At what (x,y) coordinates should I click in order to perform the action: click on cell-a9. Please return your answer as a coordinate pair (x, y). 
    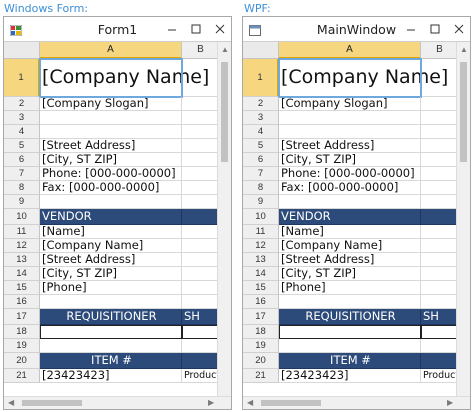
    Looking at the image, I should click on (350, 202).